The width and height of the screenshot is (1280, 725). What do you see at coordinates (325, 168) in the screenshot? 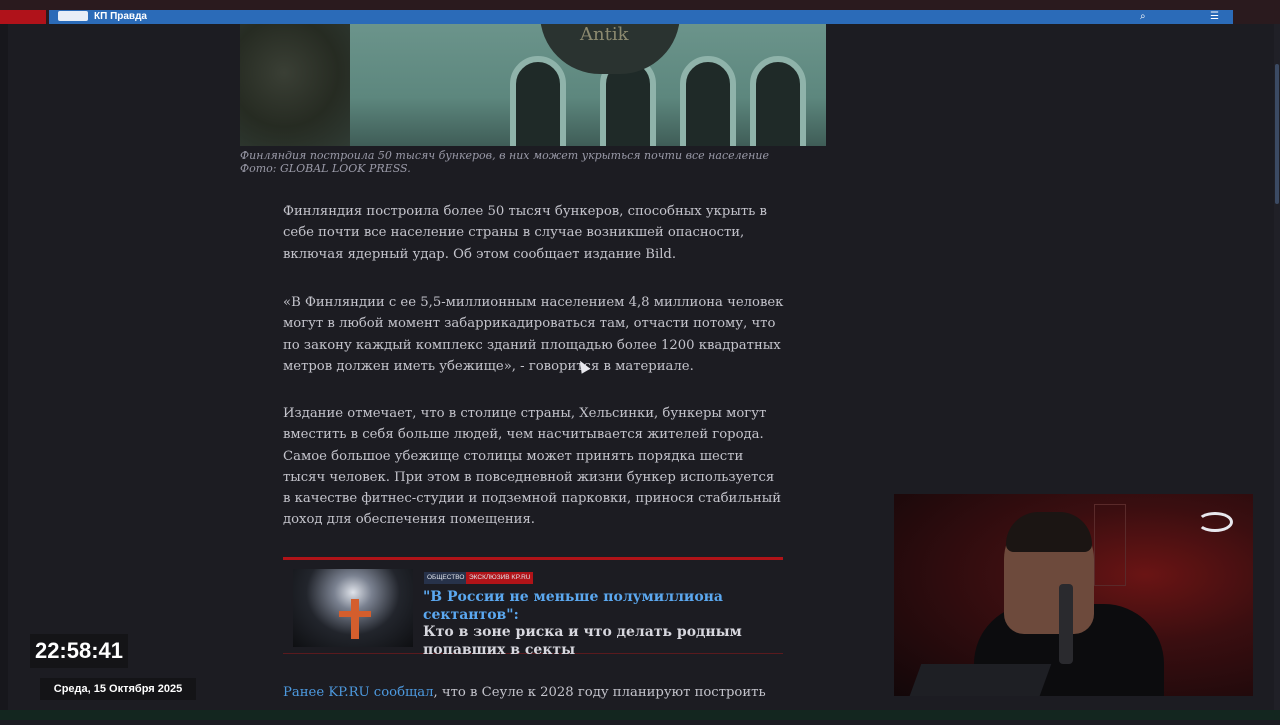
I see `photo-credit: Фото: GLOBAL LOOK PRESS.` at bounding box center [325, 168].